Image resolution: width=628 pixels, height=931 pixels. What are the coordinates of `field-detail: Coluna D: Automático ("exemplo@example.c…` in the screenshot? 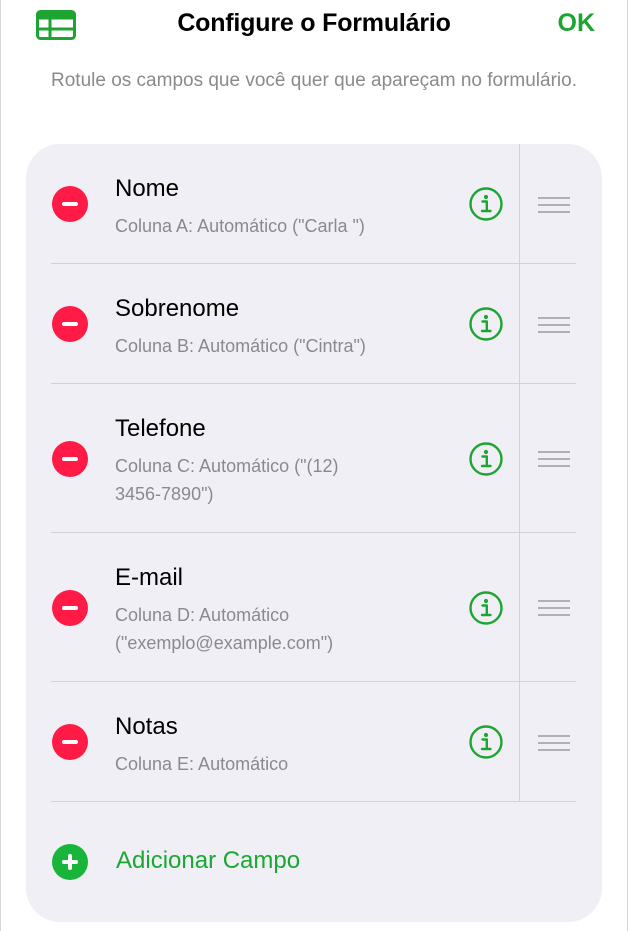 It's located at (224, 629).